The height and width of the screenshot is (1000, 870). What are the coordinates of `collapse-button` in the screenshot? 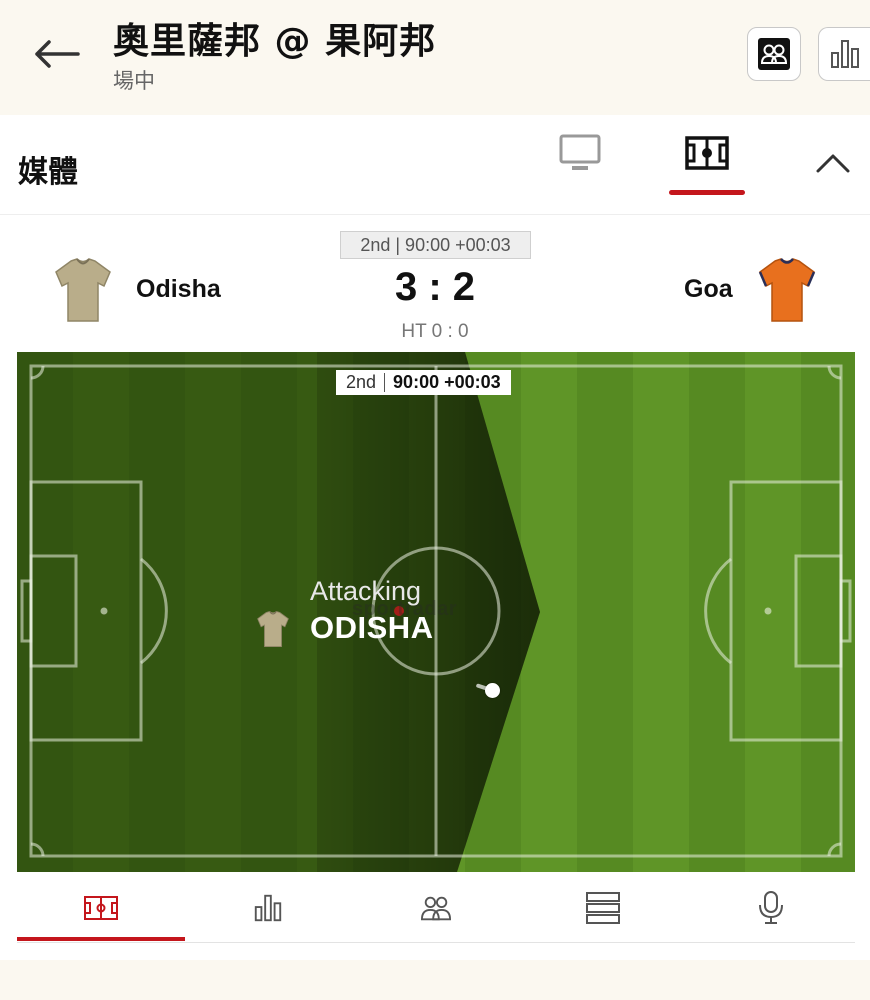 It's located at (833, 163).